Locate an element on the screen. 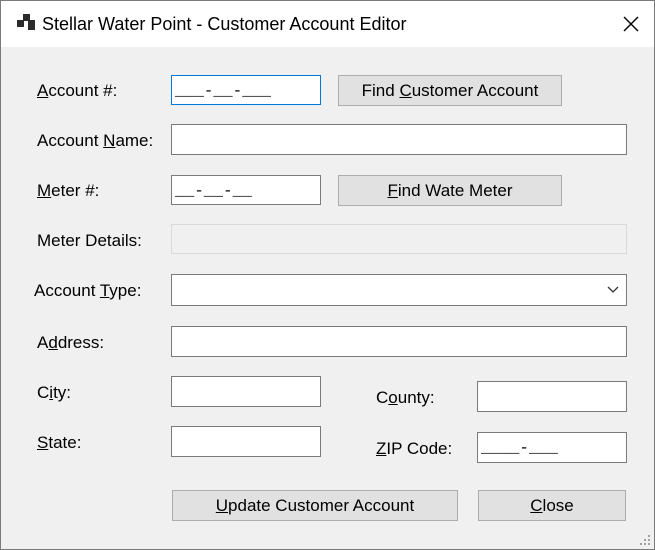 The height and width of the screenshot is (550, 655). city-input is located at coordinates (246, 391).